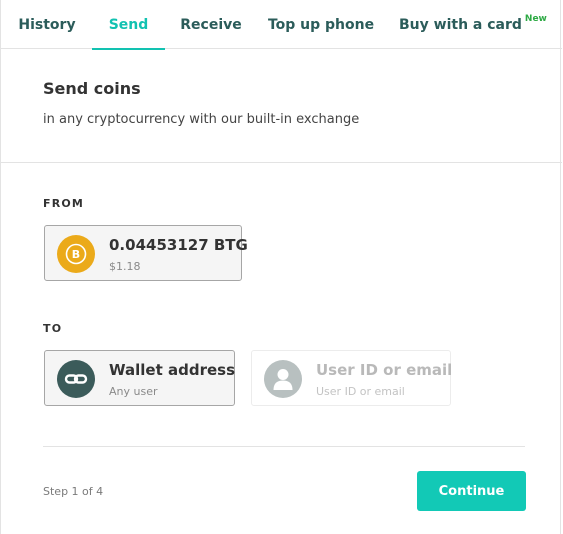 This screenshot has height=534, width=563. I want to click on svg-text: B, so click(76, 254).